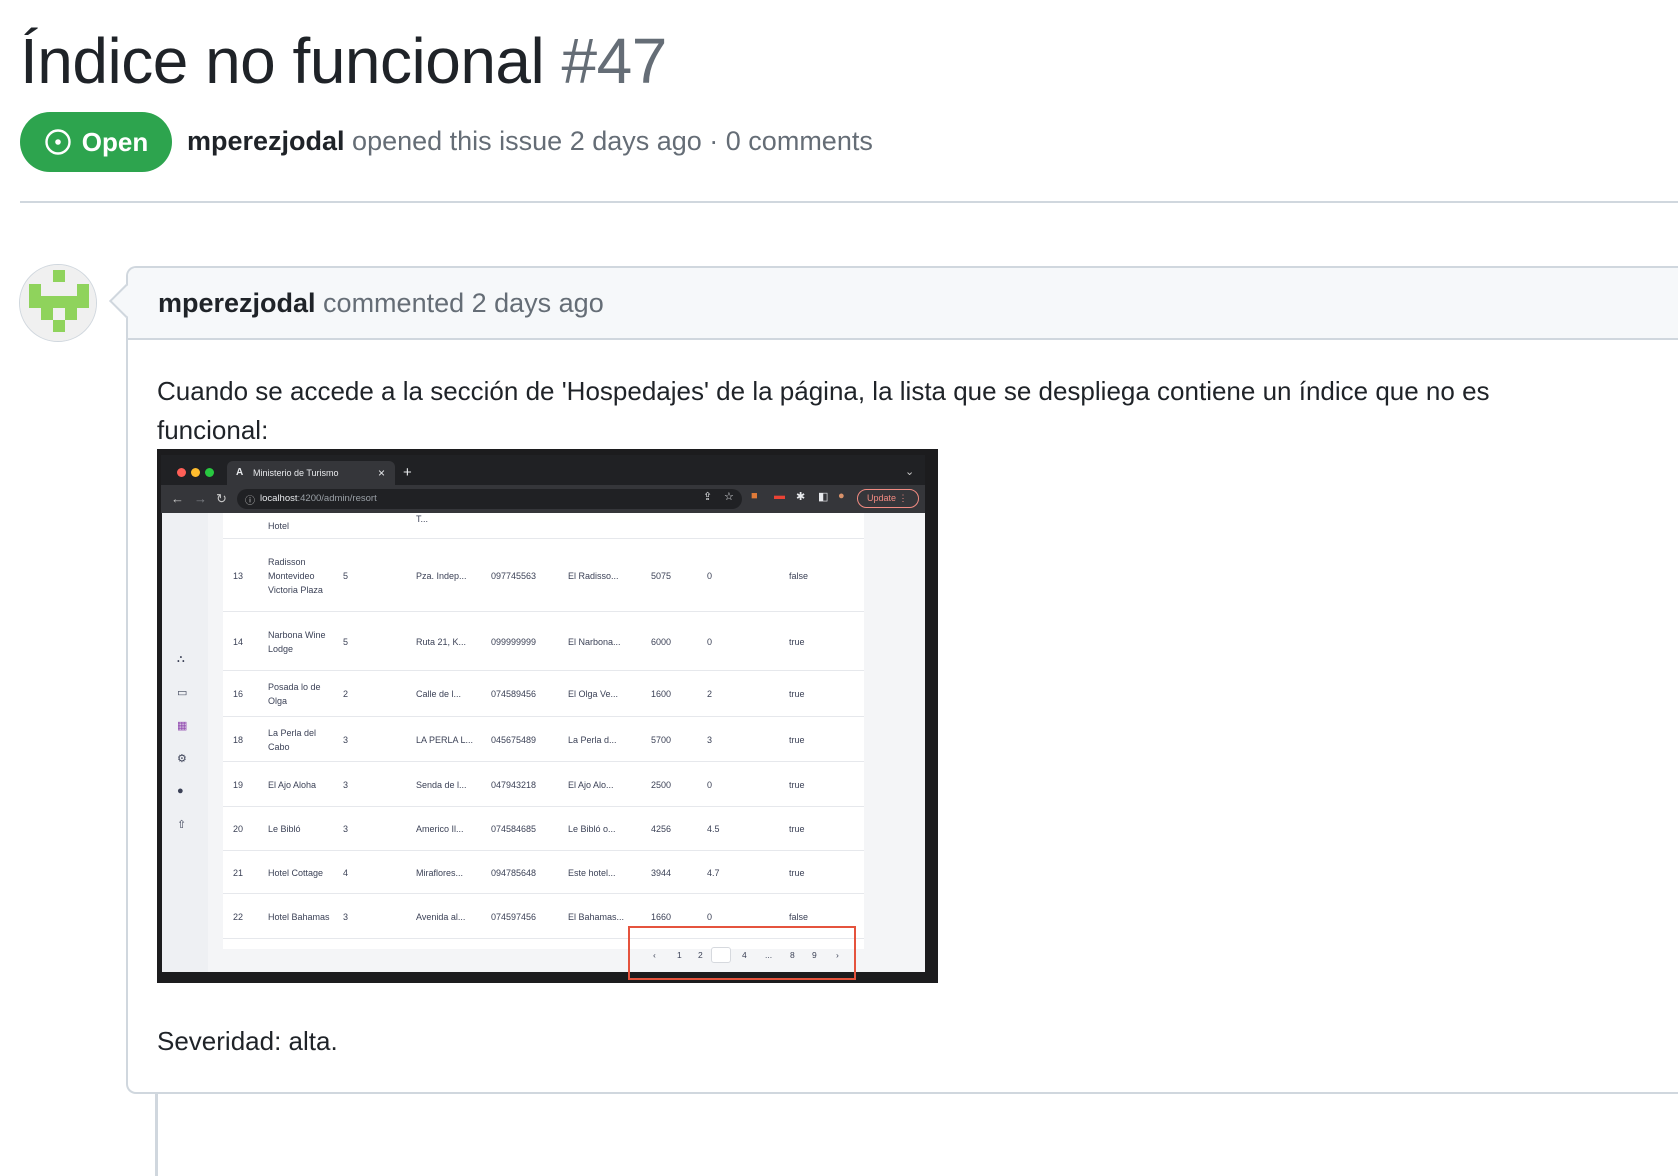  I want to click on side-panel-icon: ◧, so click(823, 497).